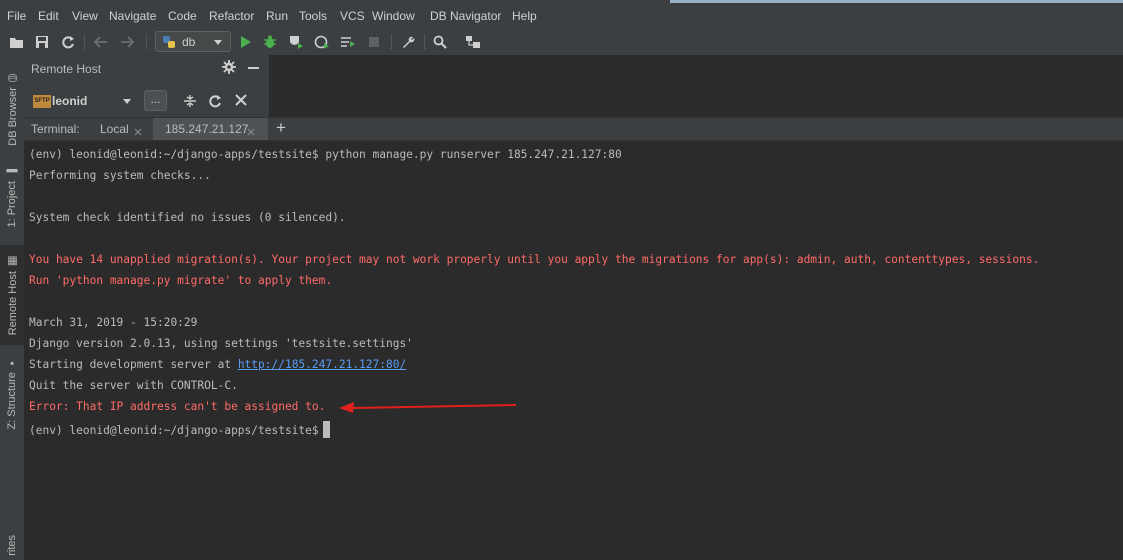 This screenshot has height=560, width=1123. What do you see at coordinates (12, 77) in the screenshot?
I see `db-browser-icon: ⛁` at bounding box center [12, 77].